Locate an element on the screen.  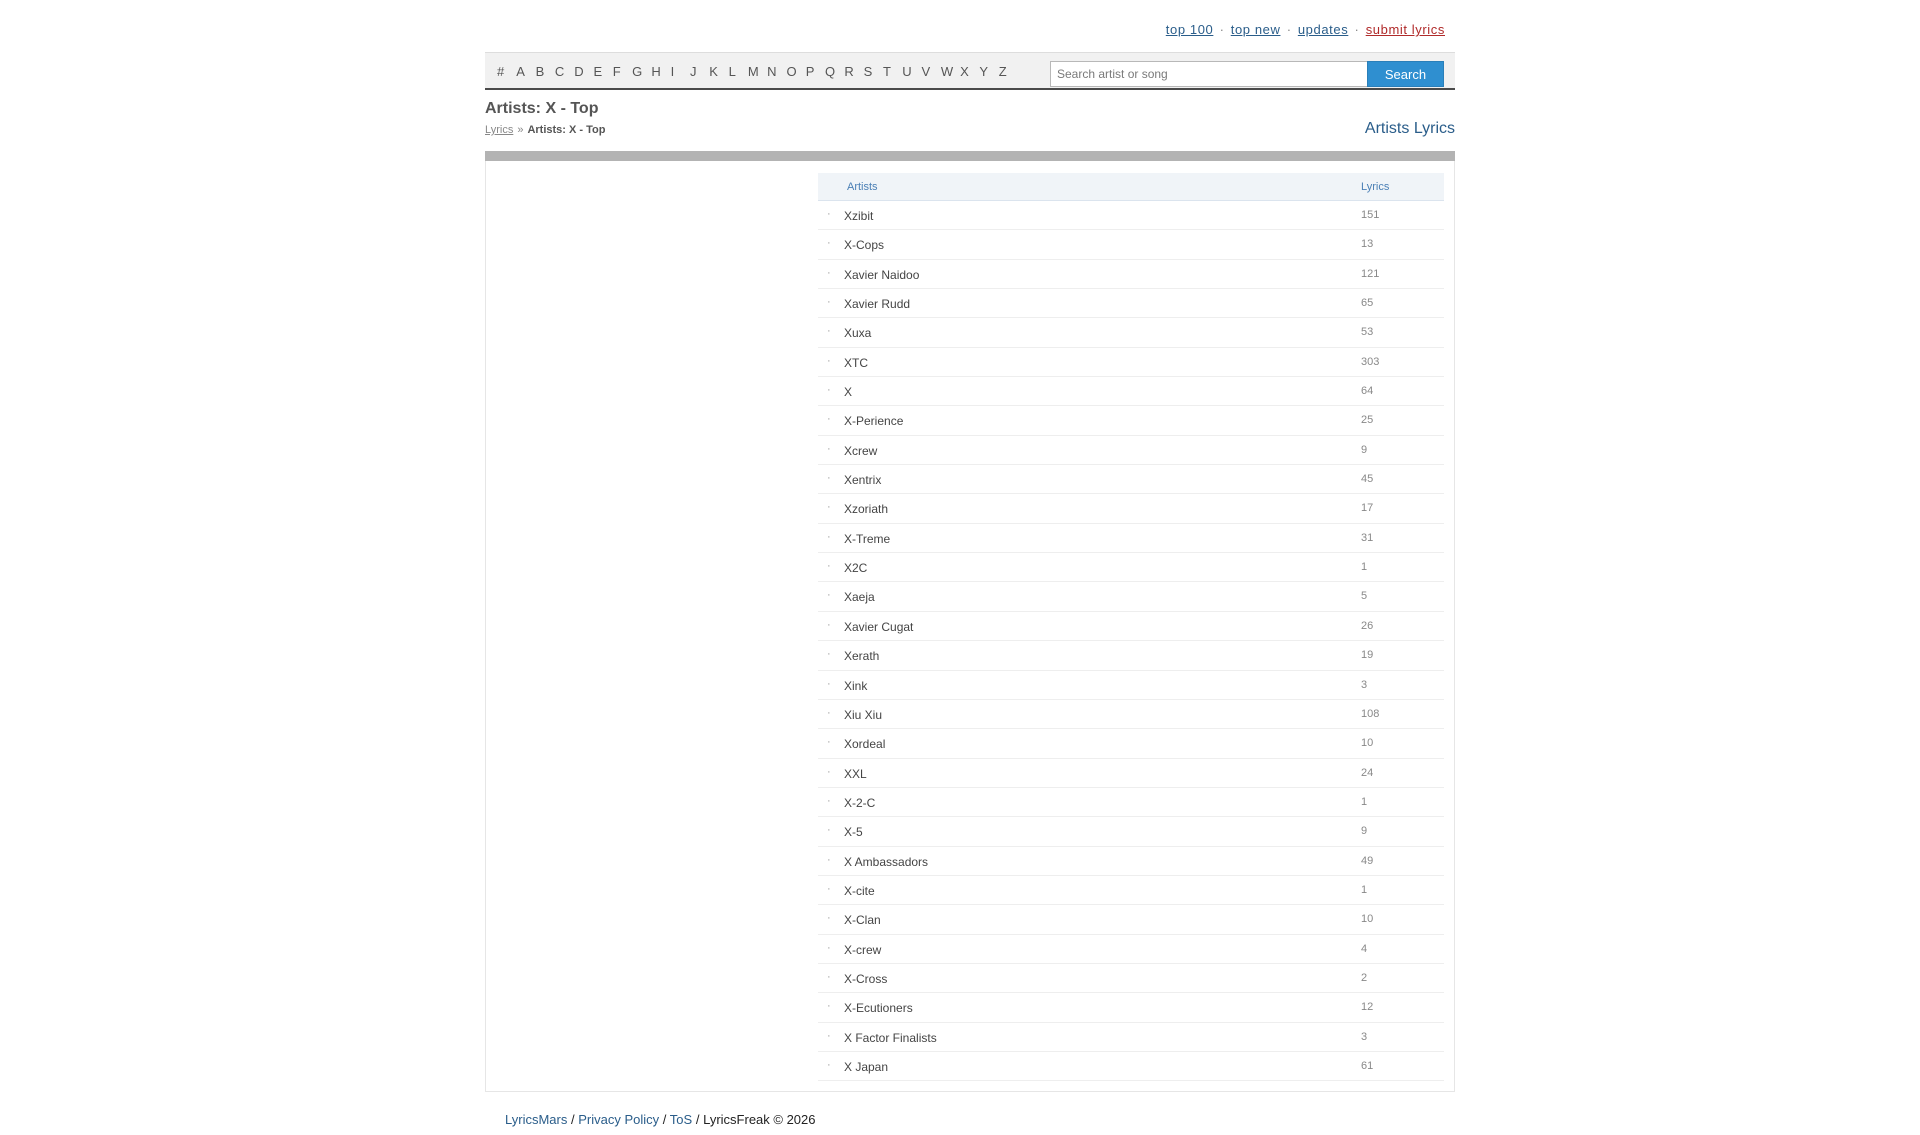
alphabet-letter: C is located at coordinates (564, 71).